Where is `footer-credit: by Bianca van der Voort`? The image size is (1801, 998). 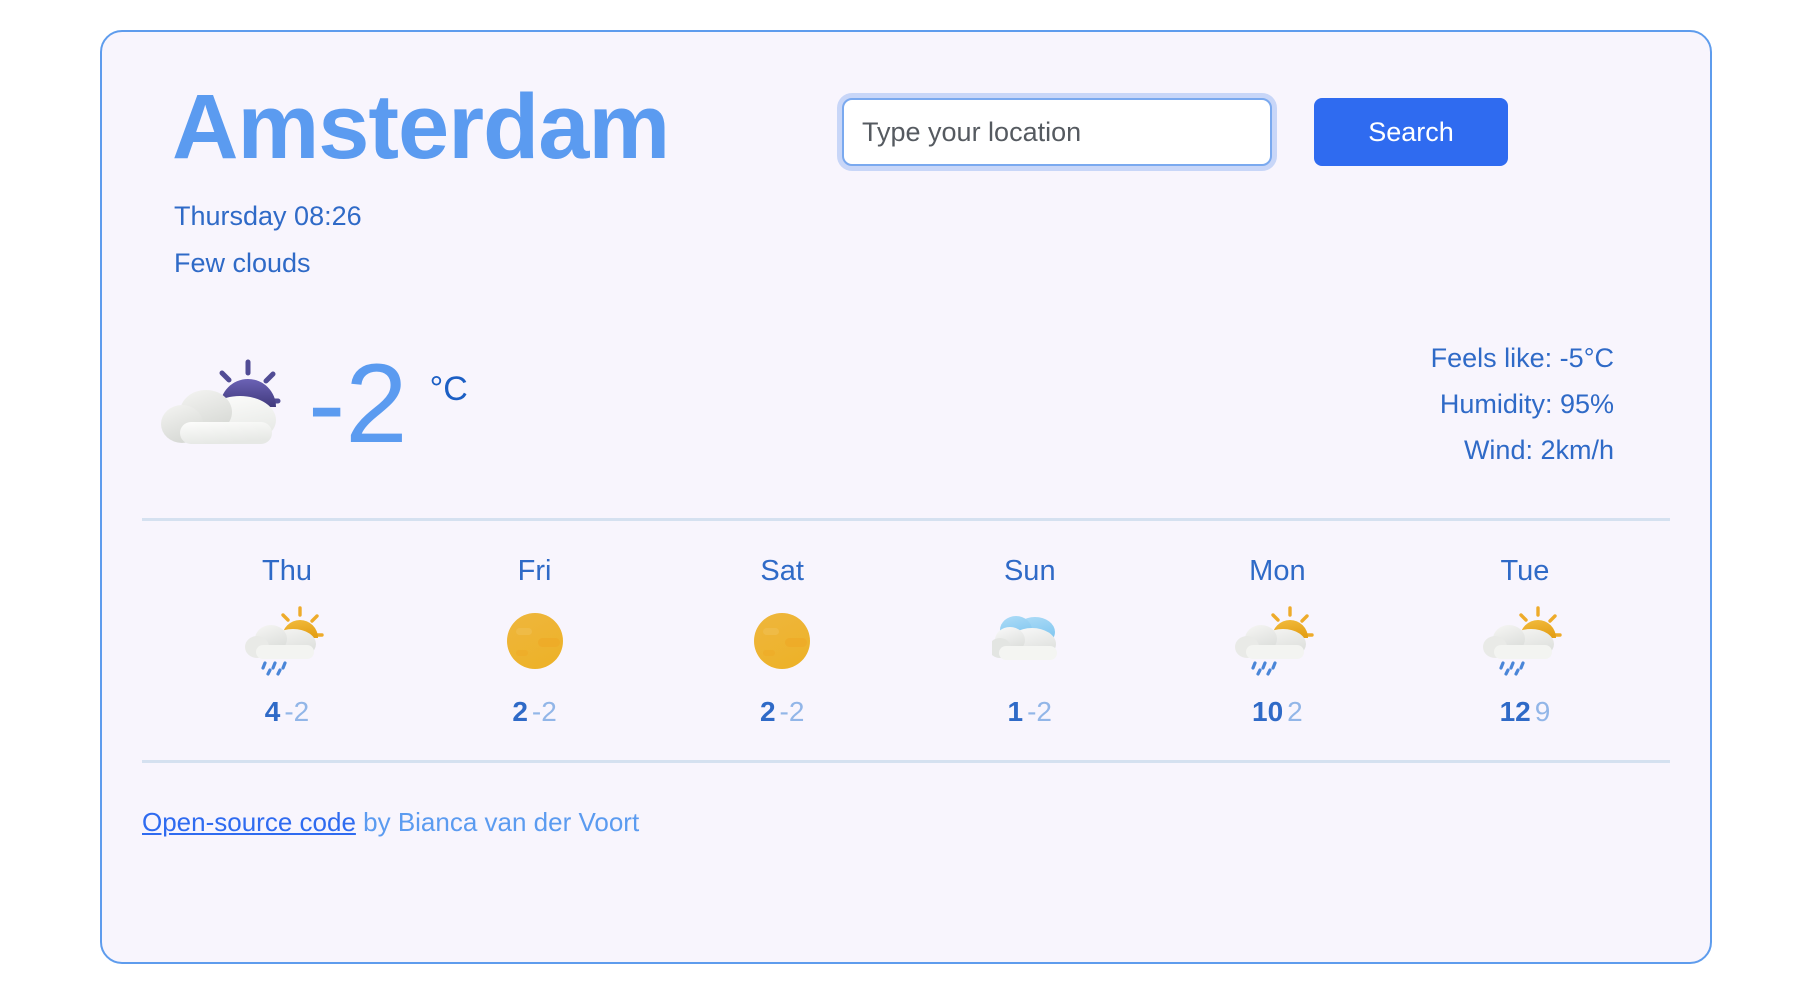
footer-credit: by Bianca van der Voort is located at coordinates (497, 822).